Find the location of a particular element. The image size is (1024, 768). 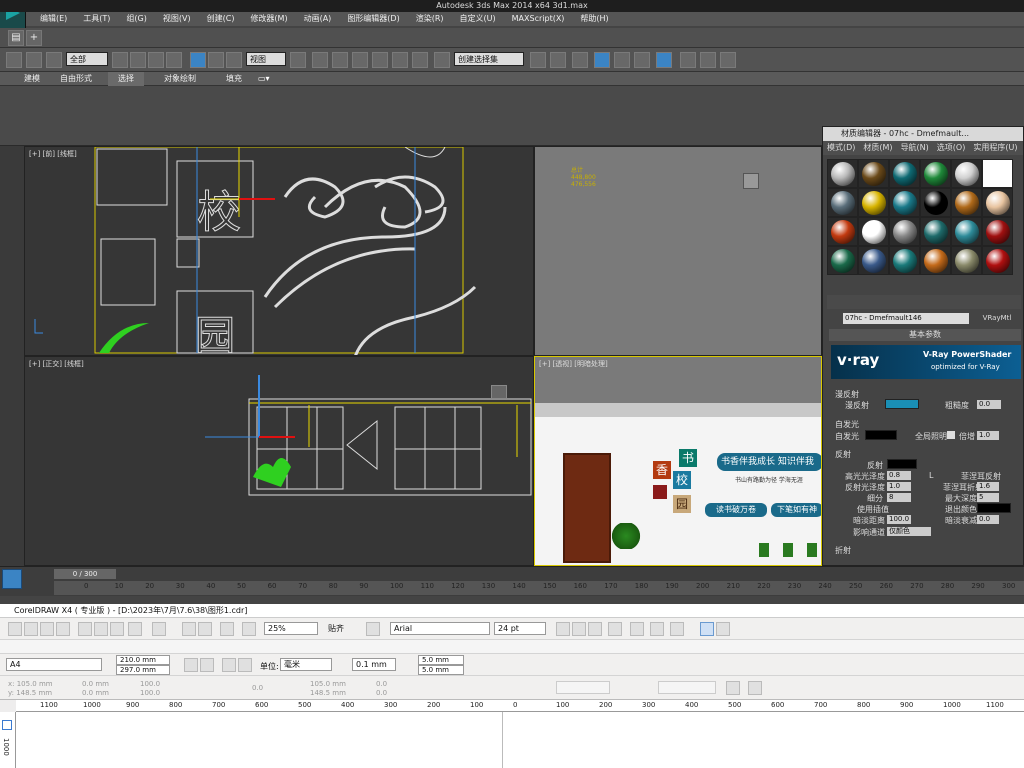

welcome-icon is located at coordinates (249, 629).